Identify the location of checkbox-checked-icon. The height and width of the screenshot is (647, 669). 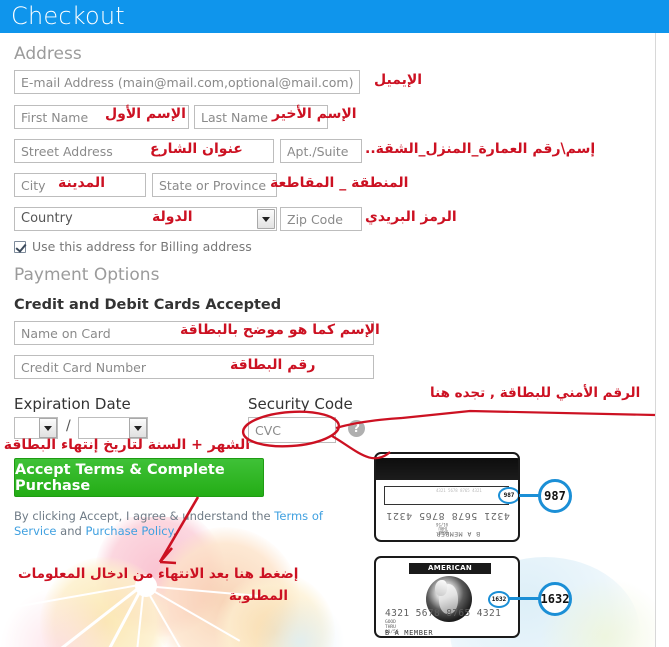
(20, 246).